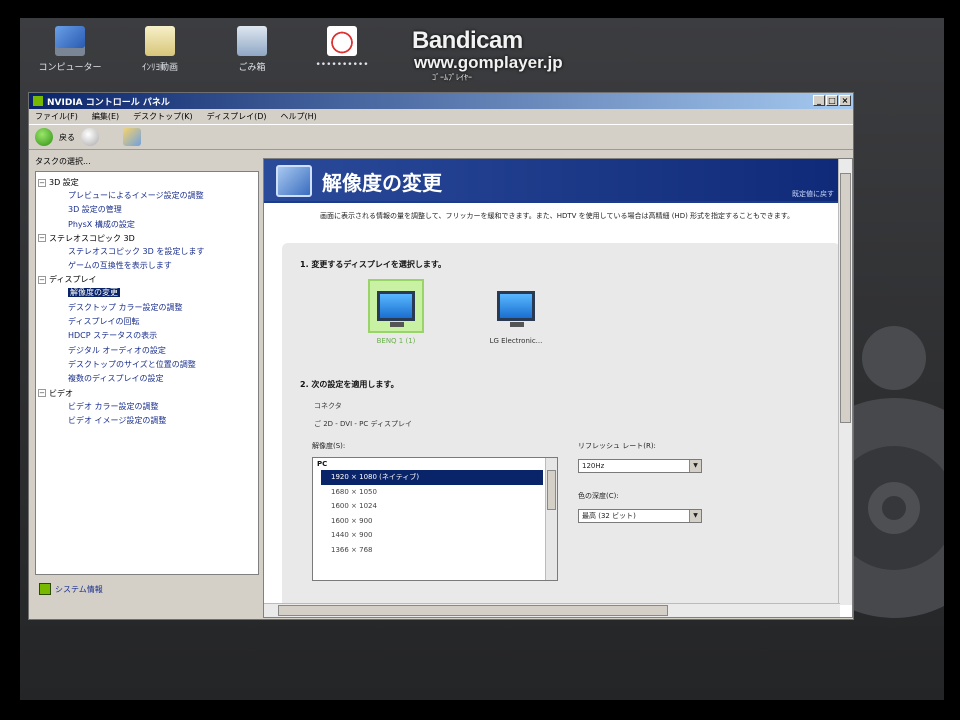  I want to click on back-arrow-icon, so click(44, 137).